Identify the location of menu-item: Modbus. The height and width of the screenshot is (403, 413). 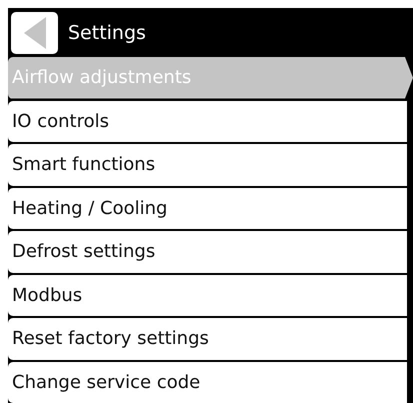
(207, 295).